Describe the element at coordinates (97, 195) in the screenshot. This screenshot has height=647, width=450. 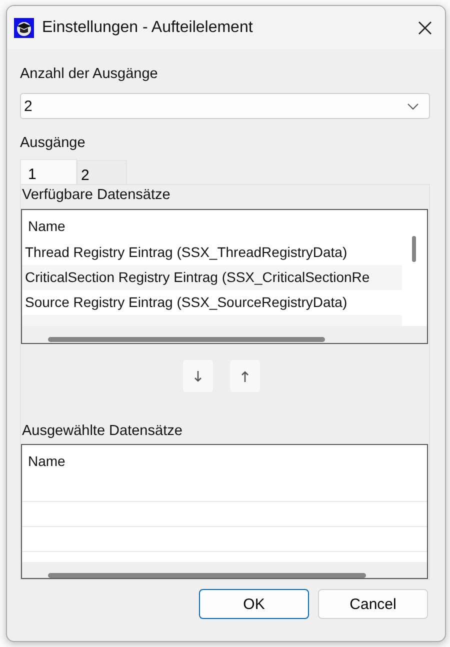
I see `list-label: Verfügbare Datensätze` at that location.